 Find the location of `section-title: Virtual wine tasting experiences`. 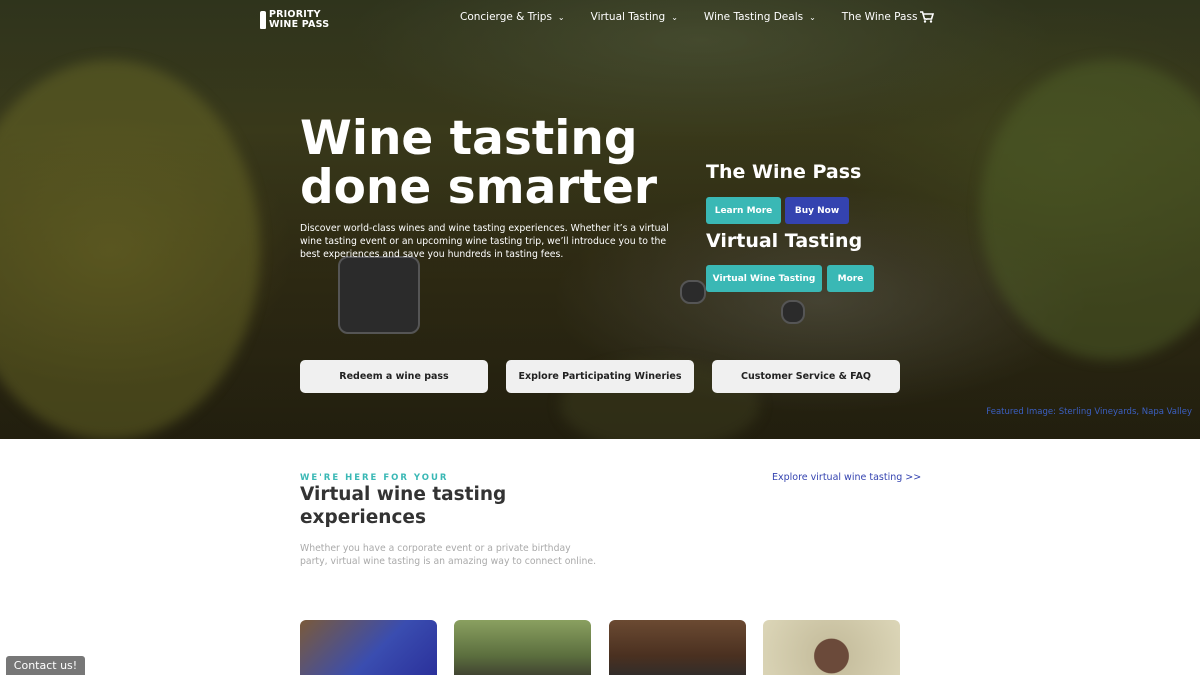

section-title: Virtual wine tasting experiences is located at coordinates (403, 506).